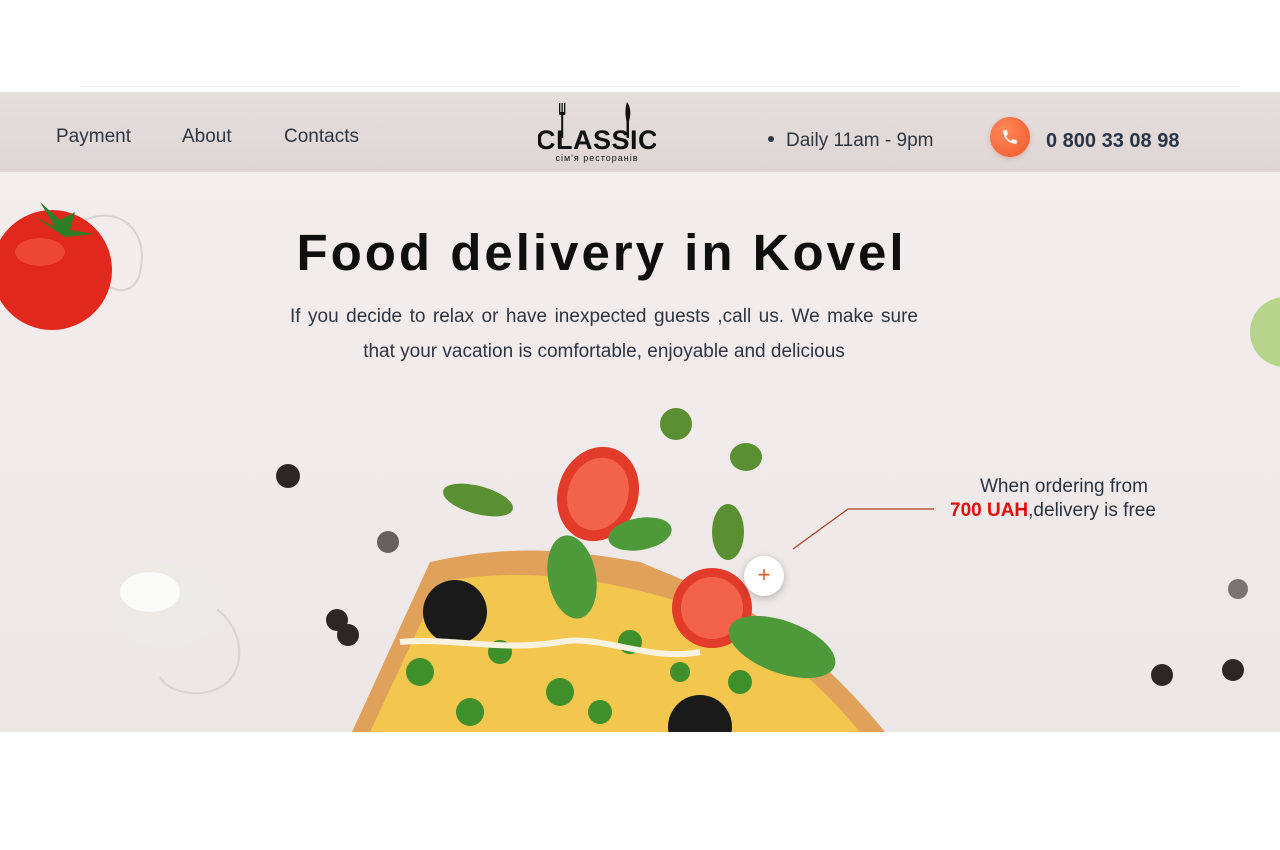  I want to click on nav-about-link: About, so click(207, 137).